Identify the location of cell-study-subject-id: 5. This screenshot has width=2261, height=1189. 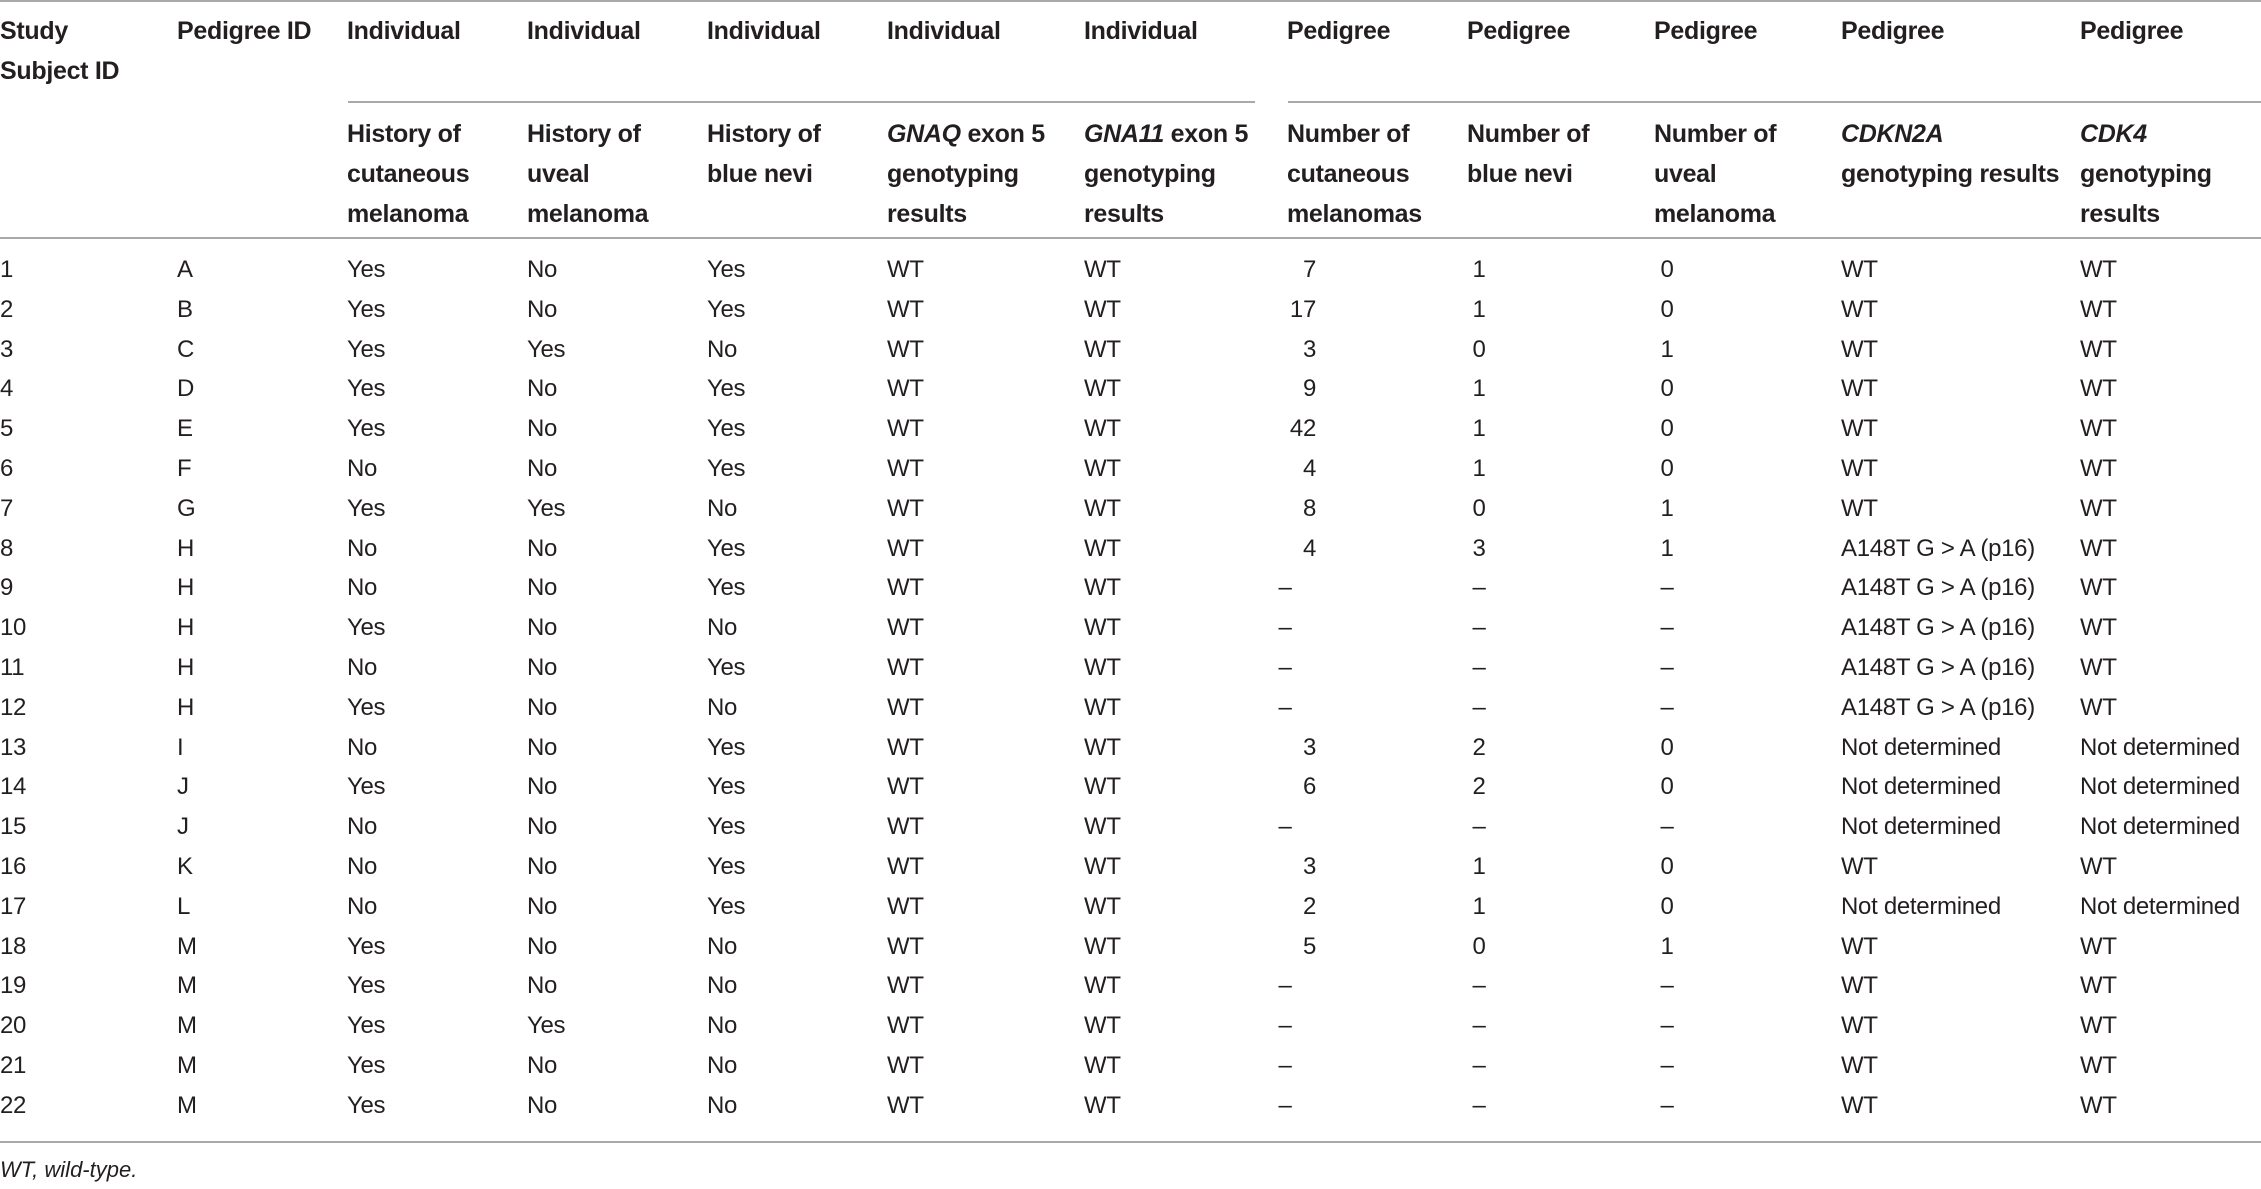
(7, 429).